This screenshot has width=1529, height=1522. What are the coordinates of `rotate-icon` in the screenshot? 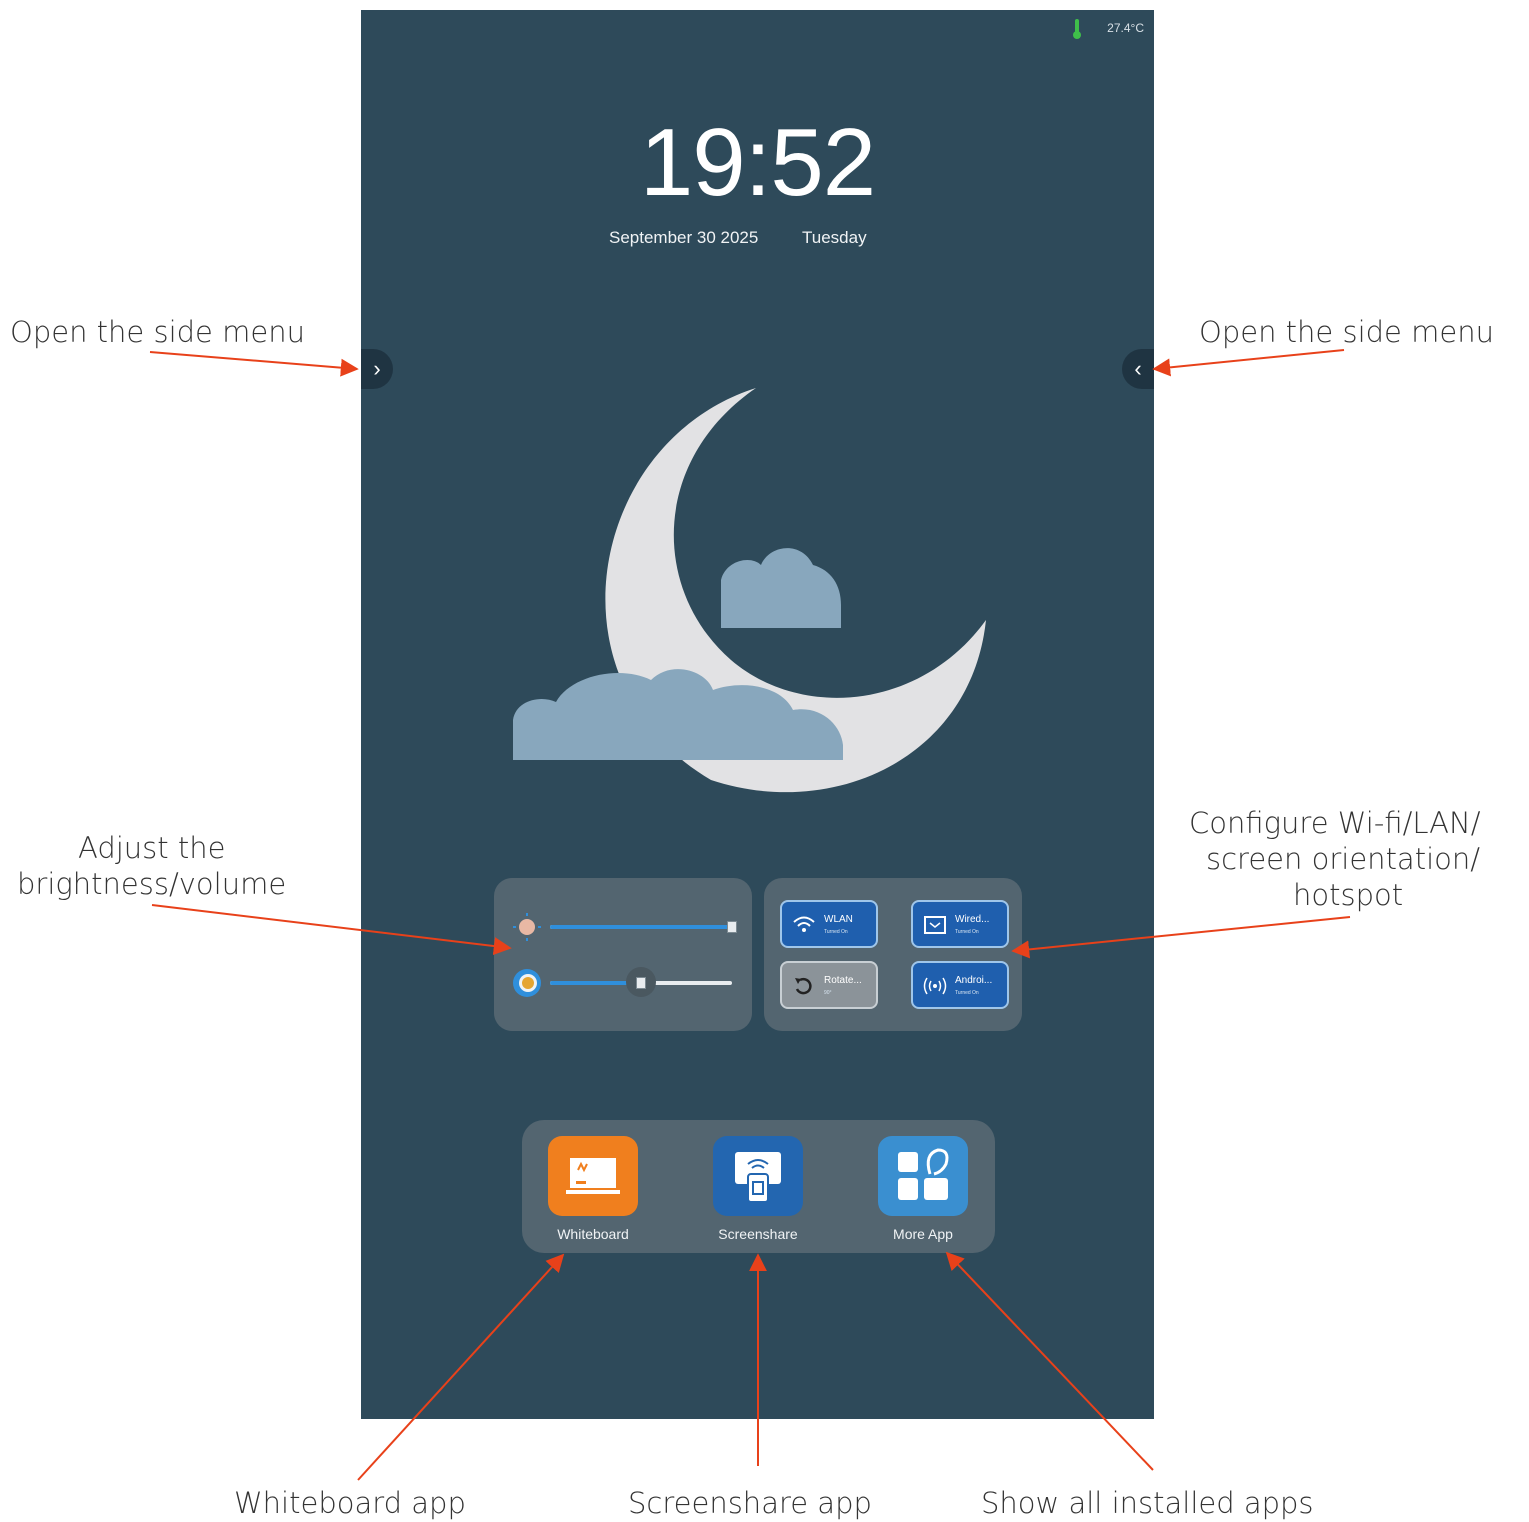 It's located at (803, 986).